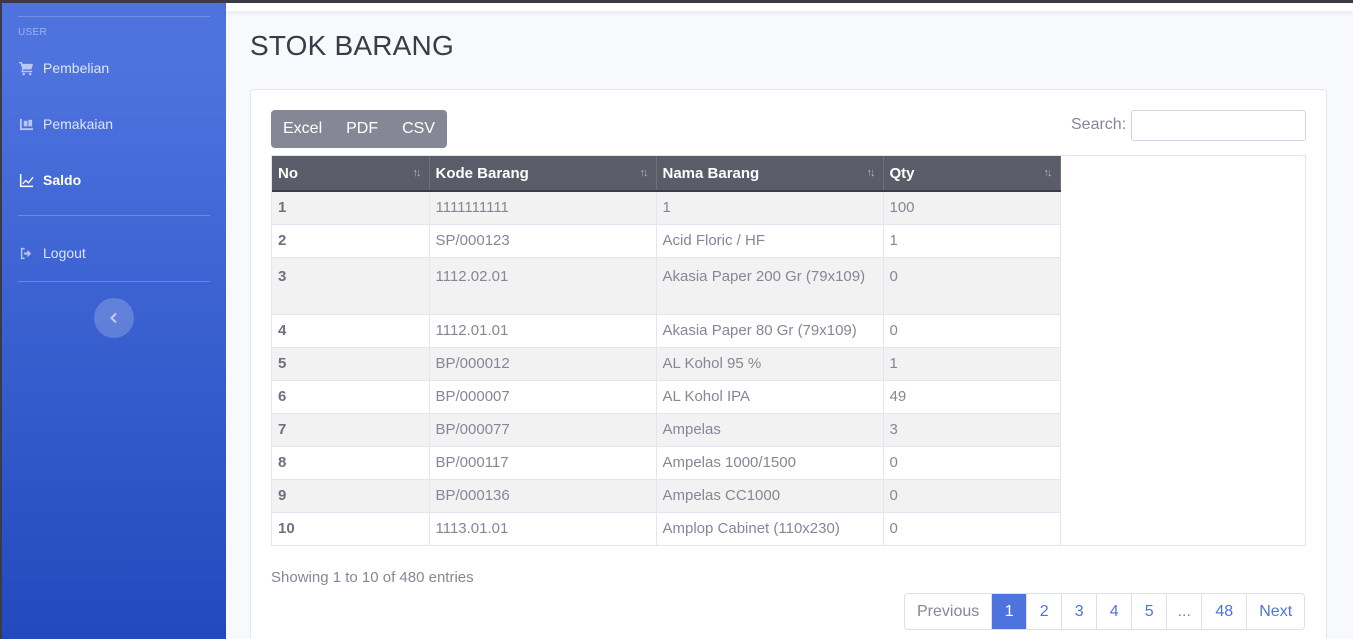  What do you see at coordinates (1078, 611) in the screenshot?
I see `pagination-page-3: 3` at bounding box center [1078, 611].